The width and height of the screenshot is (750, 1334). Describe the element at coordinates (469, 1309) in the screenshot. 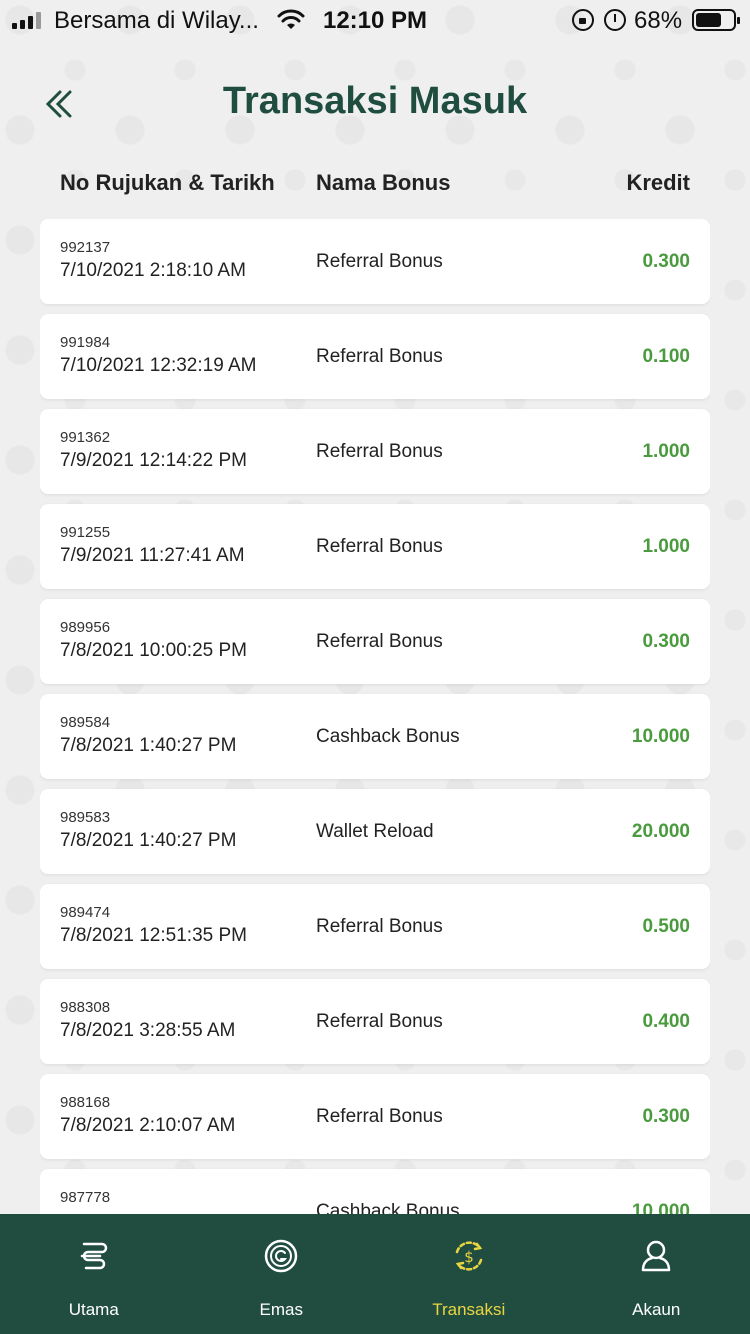

I see `tab-label: Transaksi` at that location.